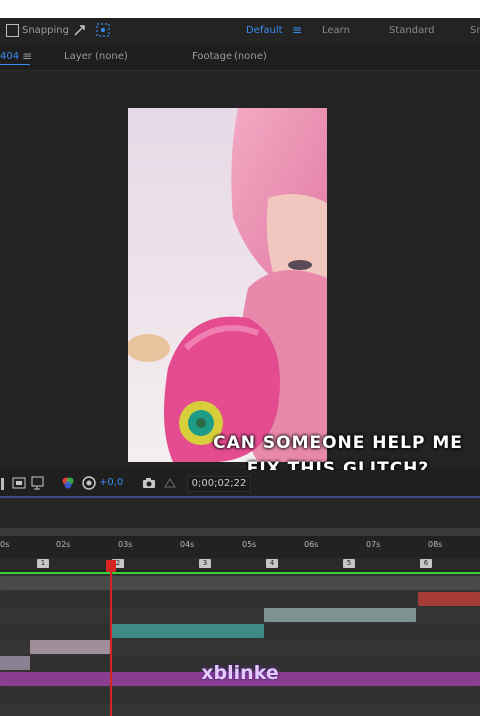  What do you see at coordinates (111, 566) in the screenshot?
I see `playhead-handle` at bounding box center [111, 566].